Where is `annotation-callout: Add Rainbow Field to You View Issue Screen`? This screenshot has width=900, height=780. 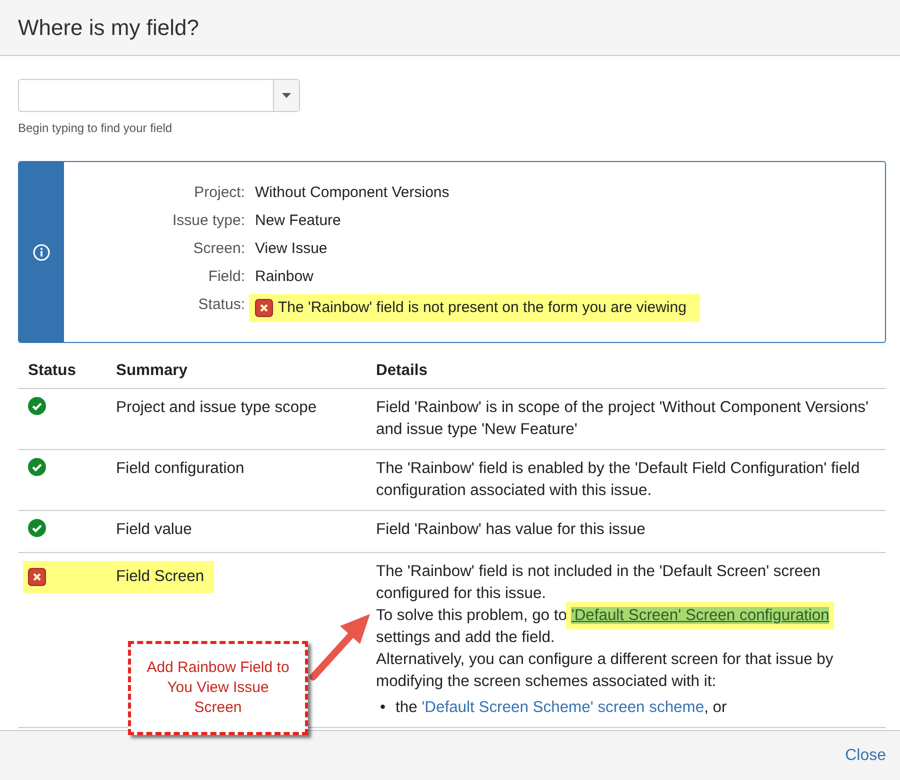 annotation-callout: Add Rainbow Field to You View Issue Screen is located at coordinates (218, 688).